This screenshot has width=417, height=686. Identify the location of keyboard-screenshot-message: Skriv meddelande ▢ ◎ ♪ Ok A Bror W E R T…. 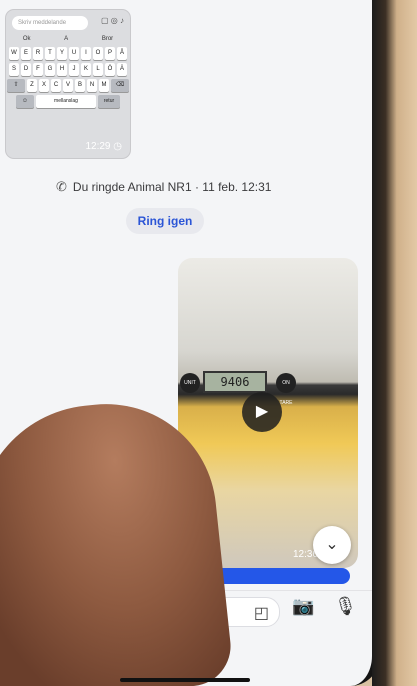
(68, 84).